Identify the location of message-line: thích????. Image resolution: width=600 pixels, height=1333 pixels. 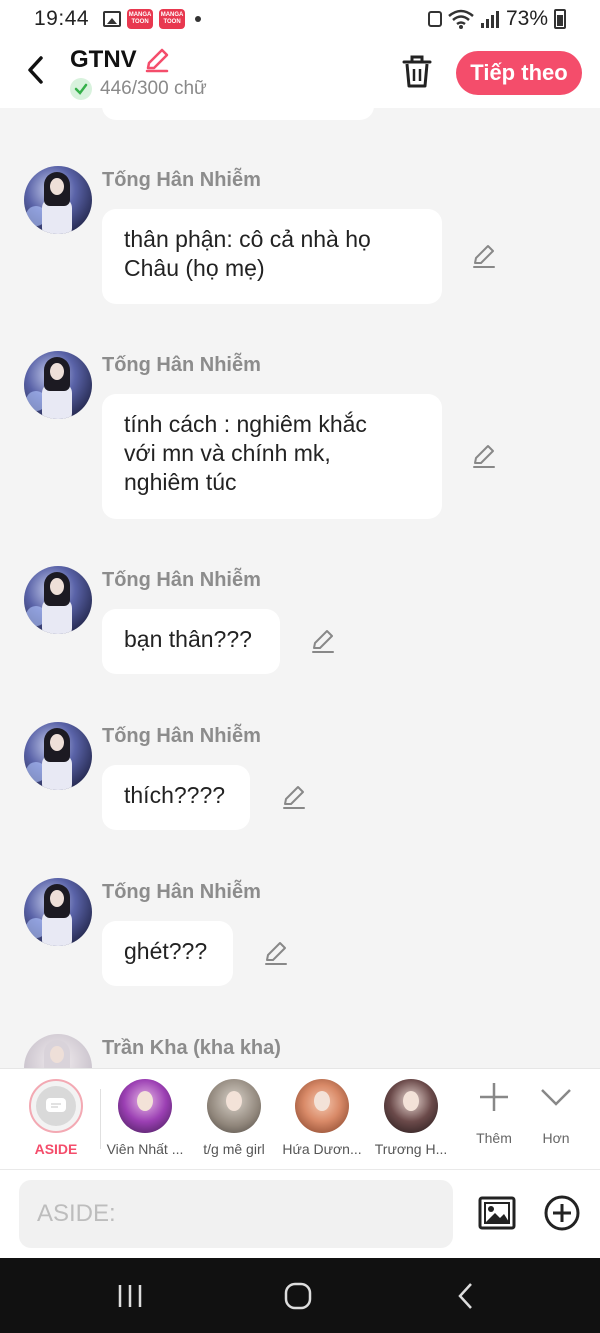
(175, 795).